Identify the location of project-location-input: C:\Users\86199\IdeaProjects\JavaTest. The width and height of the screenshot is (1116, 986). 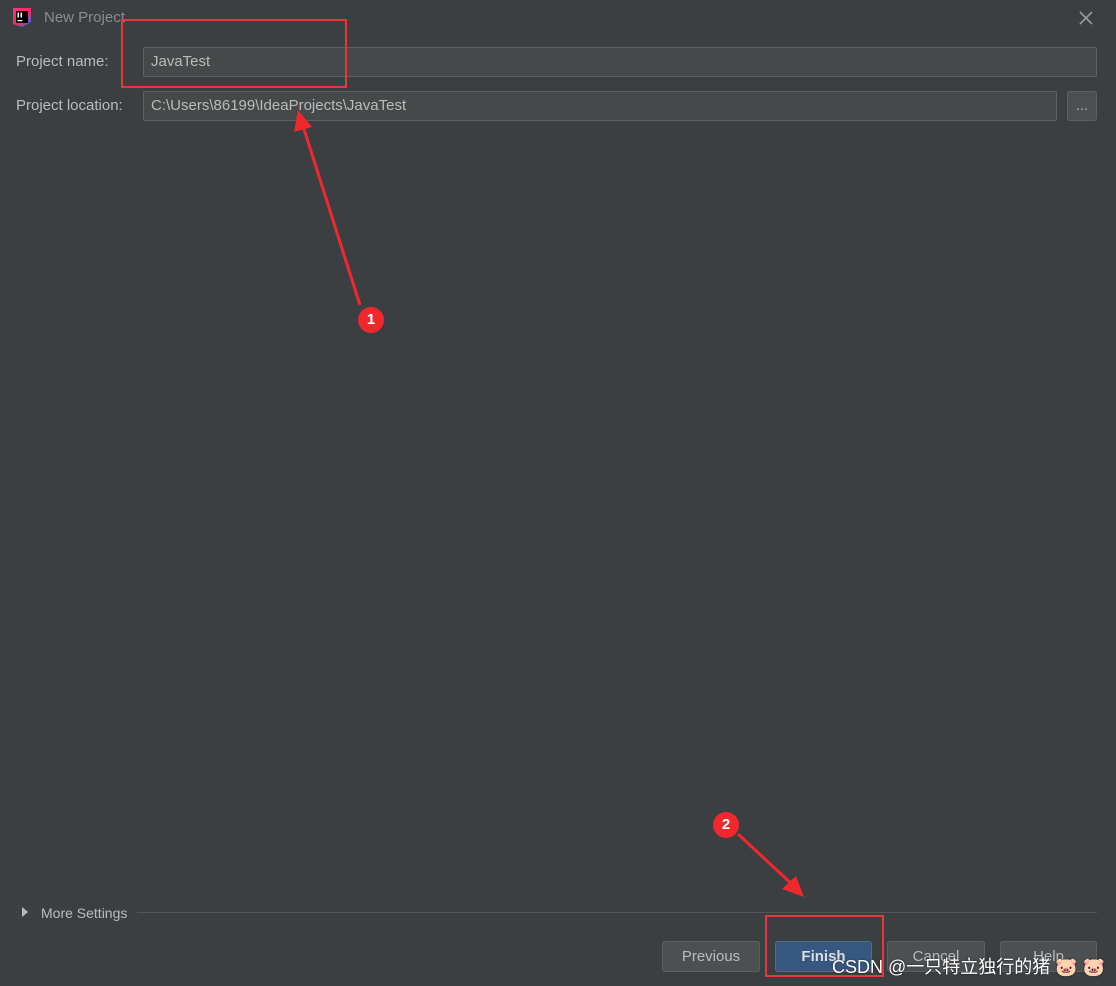
(600, 106).